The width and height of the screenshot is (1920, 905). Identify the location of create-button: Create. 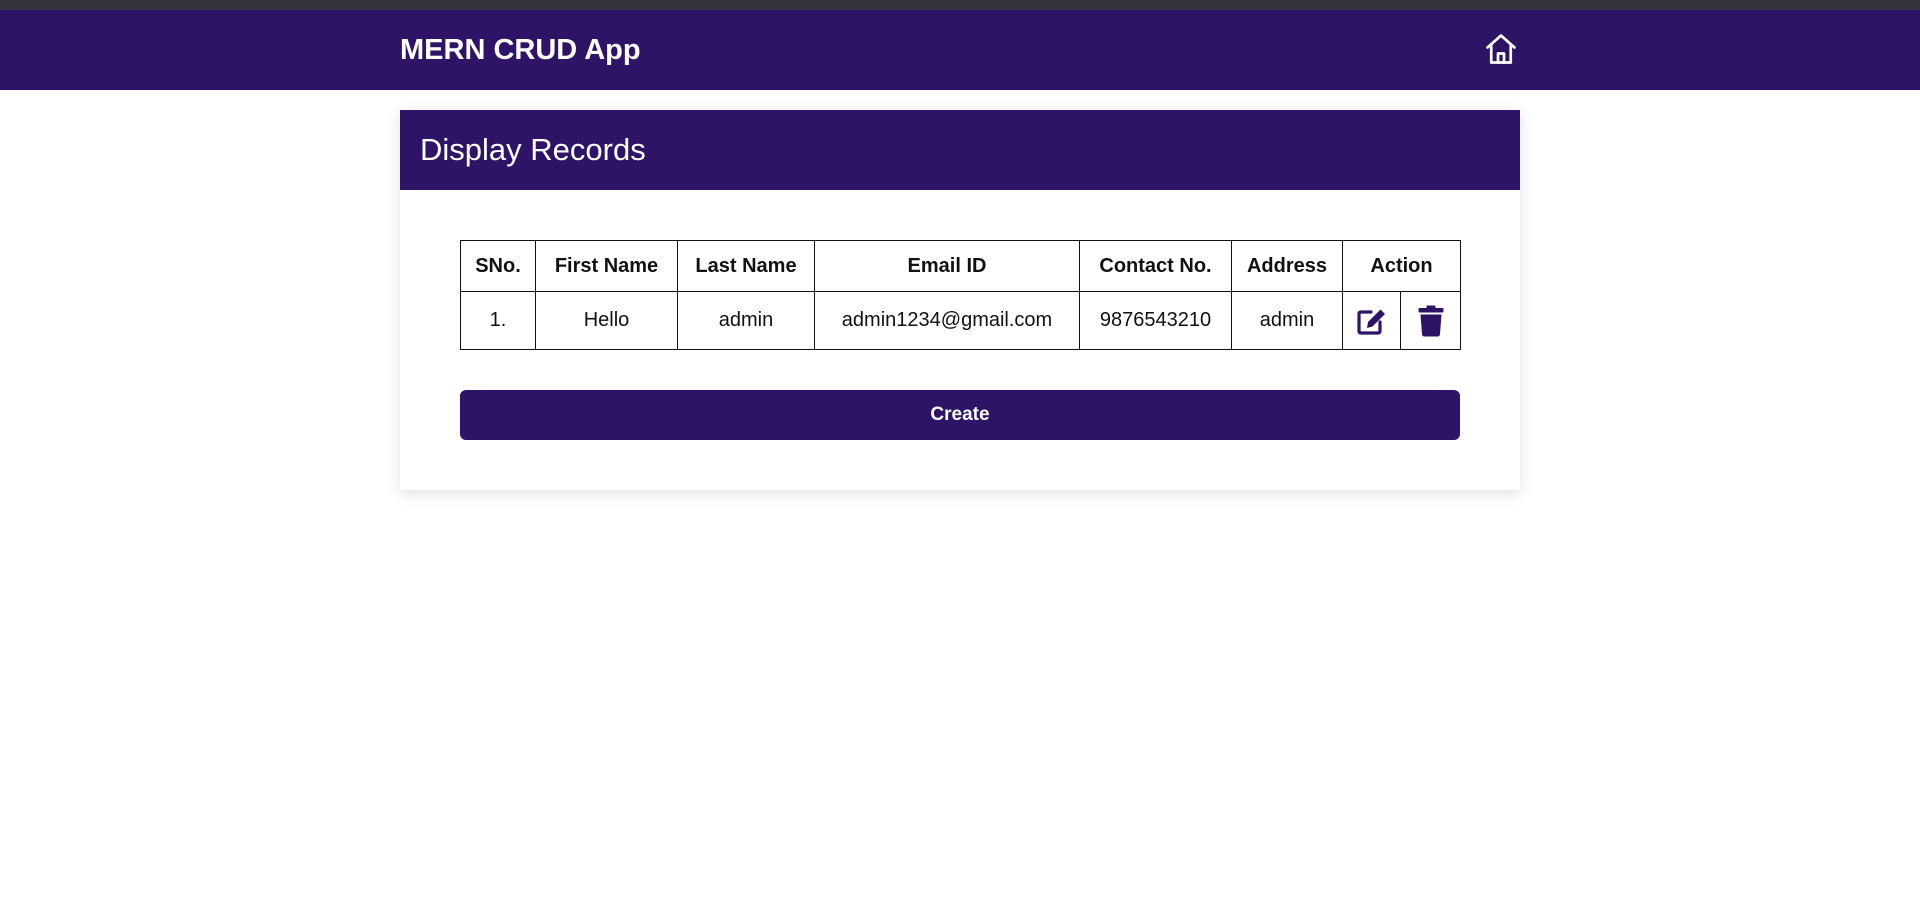
(960, 415).